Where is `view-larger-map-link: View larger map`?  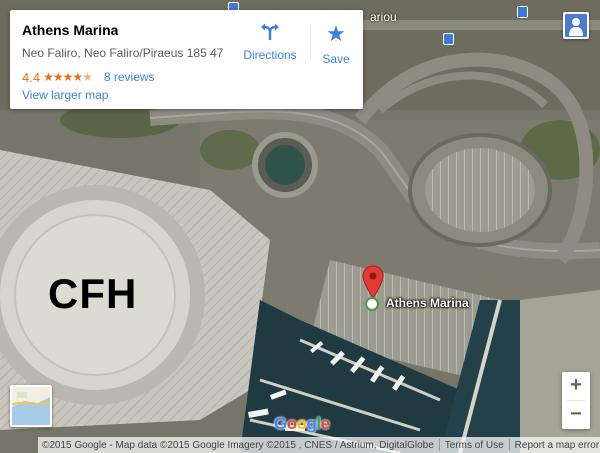 view-larger-map-link: View larger map is located at coordinates (65, 95).